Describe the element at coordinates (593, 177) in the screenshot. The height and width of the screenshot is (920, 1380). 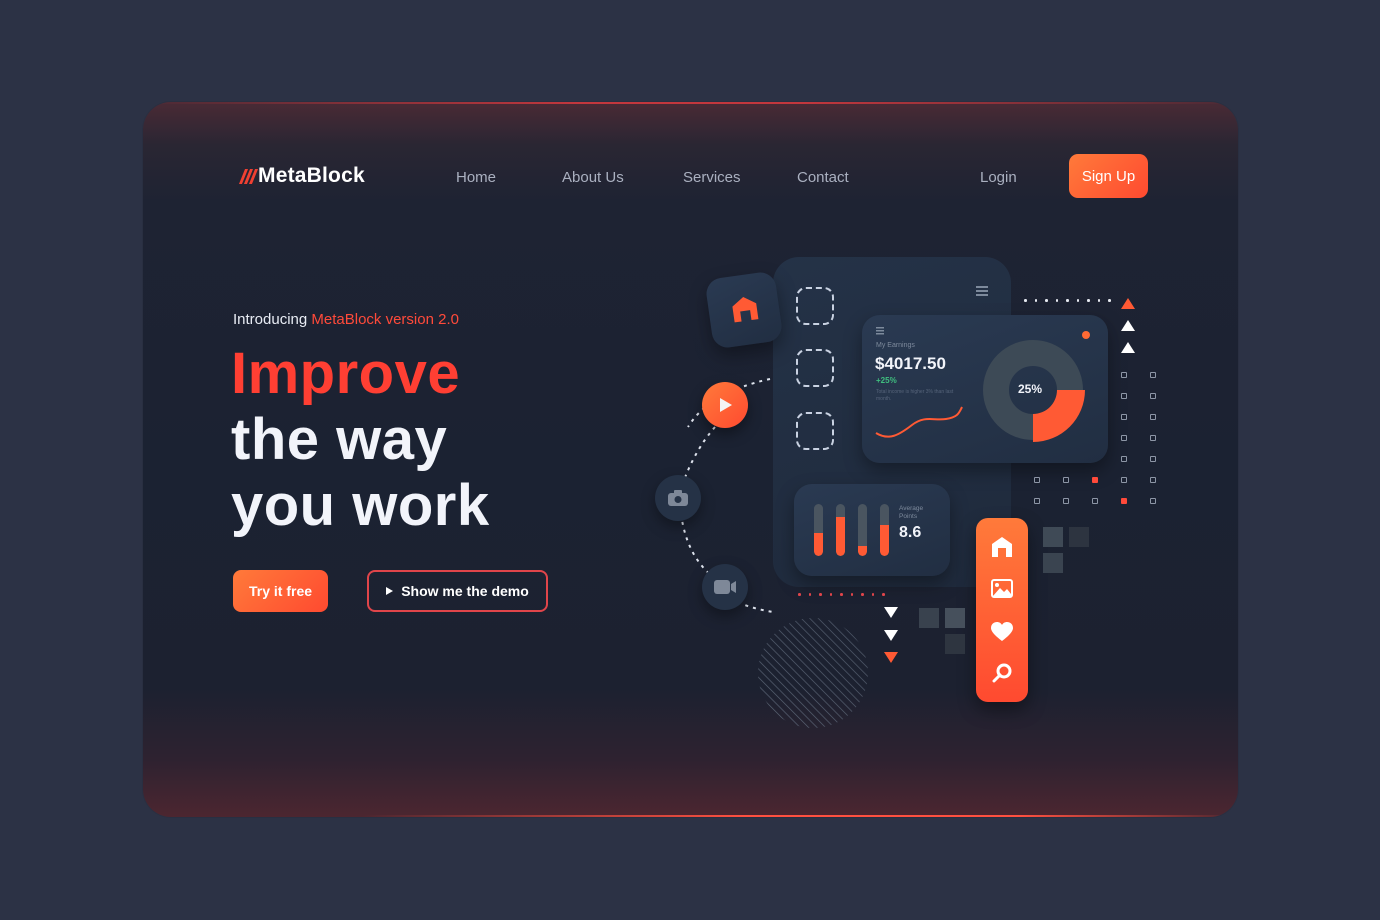
I see `nav-about-us: About Us` at that location.